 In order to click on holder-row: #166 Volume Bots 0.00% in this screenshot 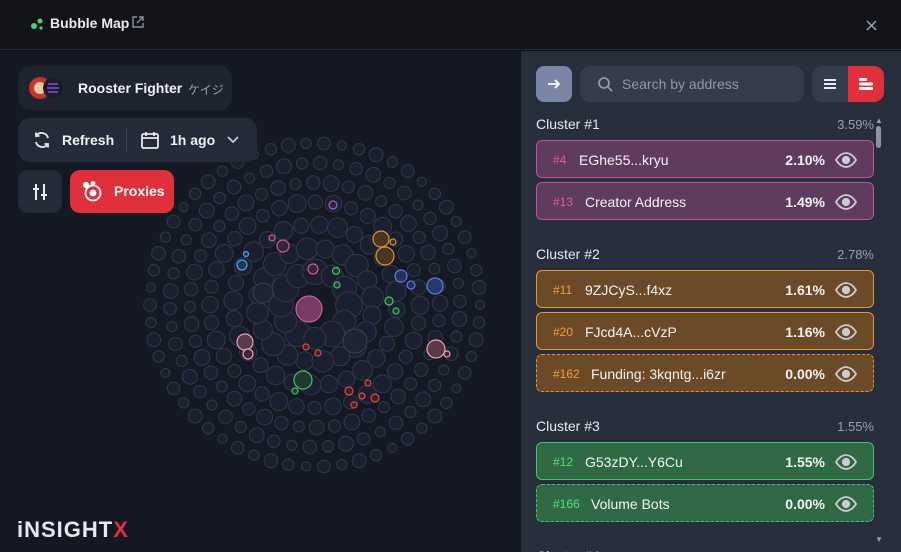, I will do `click(705, 503)`.